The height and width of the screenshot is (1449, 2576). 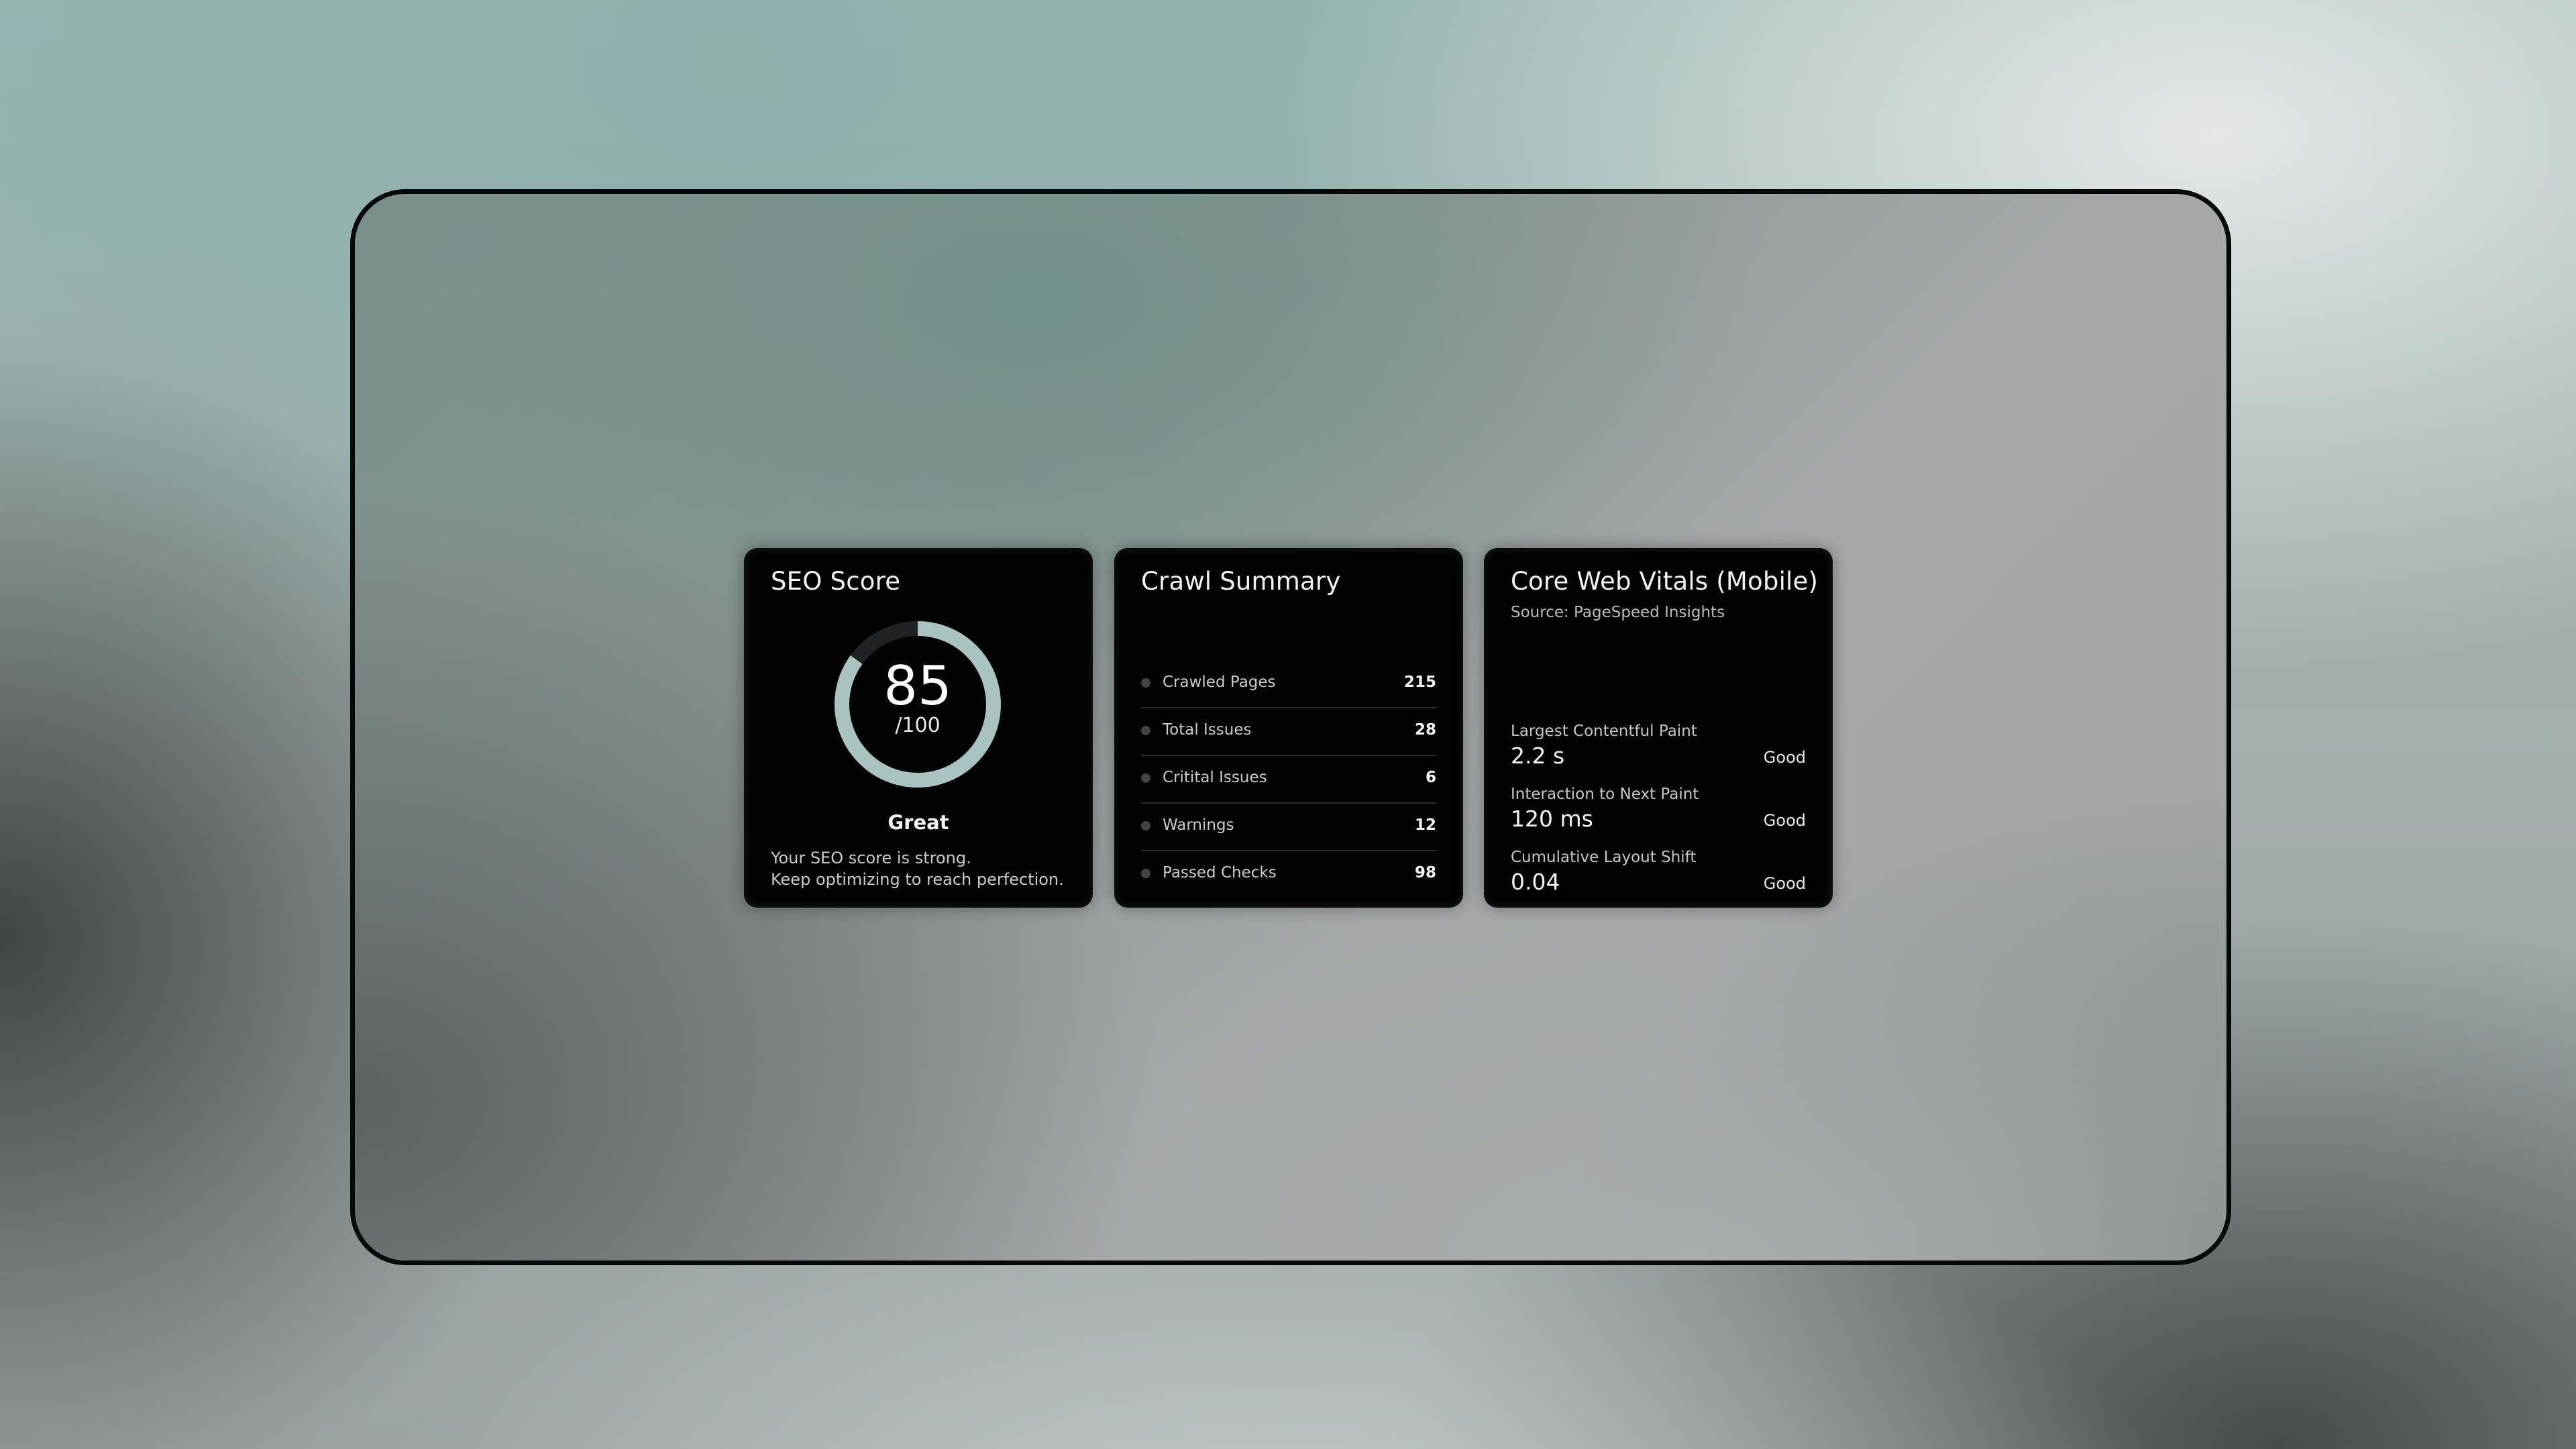 I want to click on crawl-summary-title: Crawl Summary, so click(x=1241, y=581).